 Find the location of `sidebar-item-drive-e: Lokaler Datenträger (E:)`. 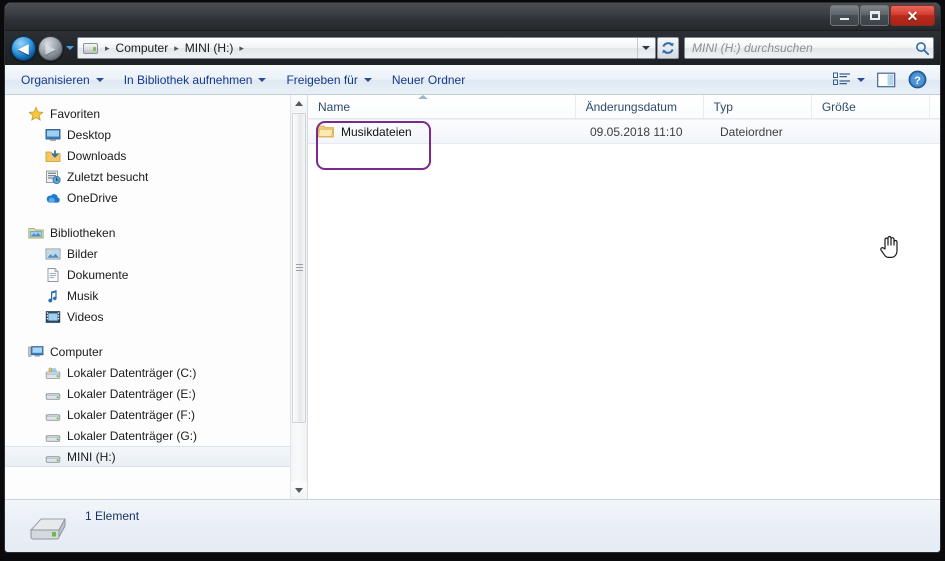

sidebar-item-drive-e: Lokaler Datenträger (E:) is located at coordinates (156, 393).